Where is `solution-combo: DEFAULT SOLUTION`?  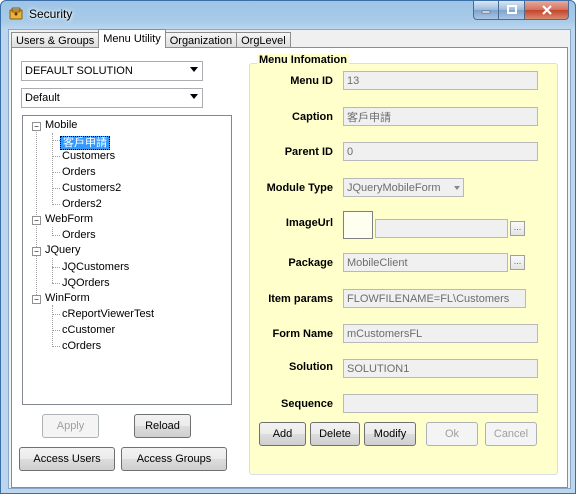 solution-combo: DEFAULT SOLUTION is located at coordinates (112, 71).